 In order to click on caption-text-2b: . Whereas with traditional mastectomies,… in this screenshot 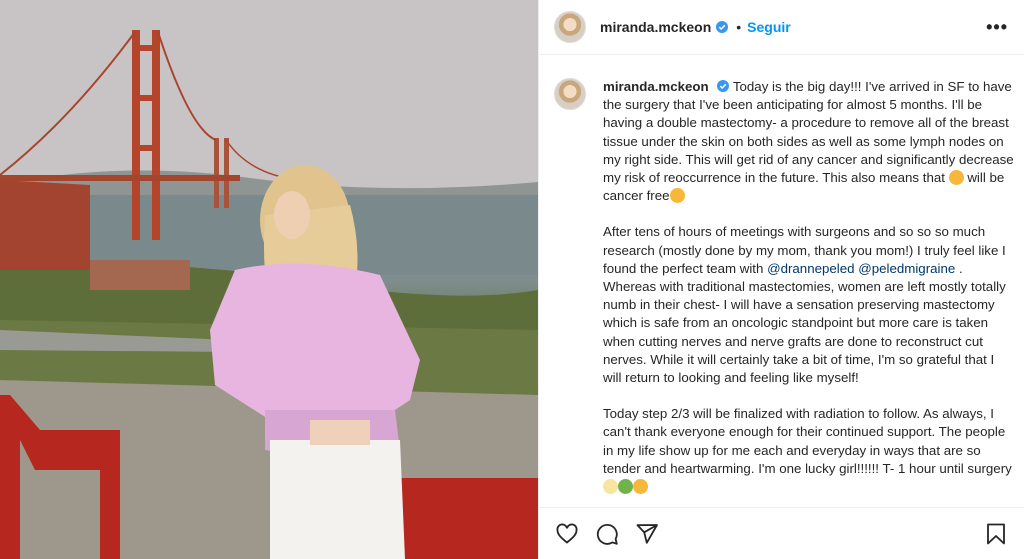, I will do `click(804, 323)`.